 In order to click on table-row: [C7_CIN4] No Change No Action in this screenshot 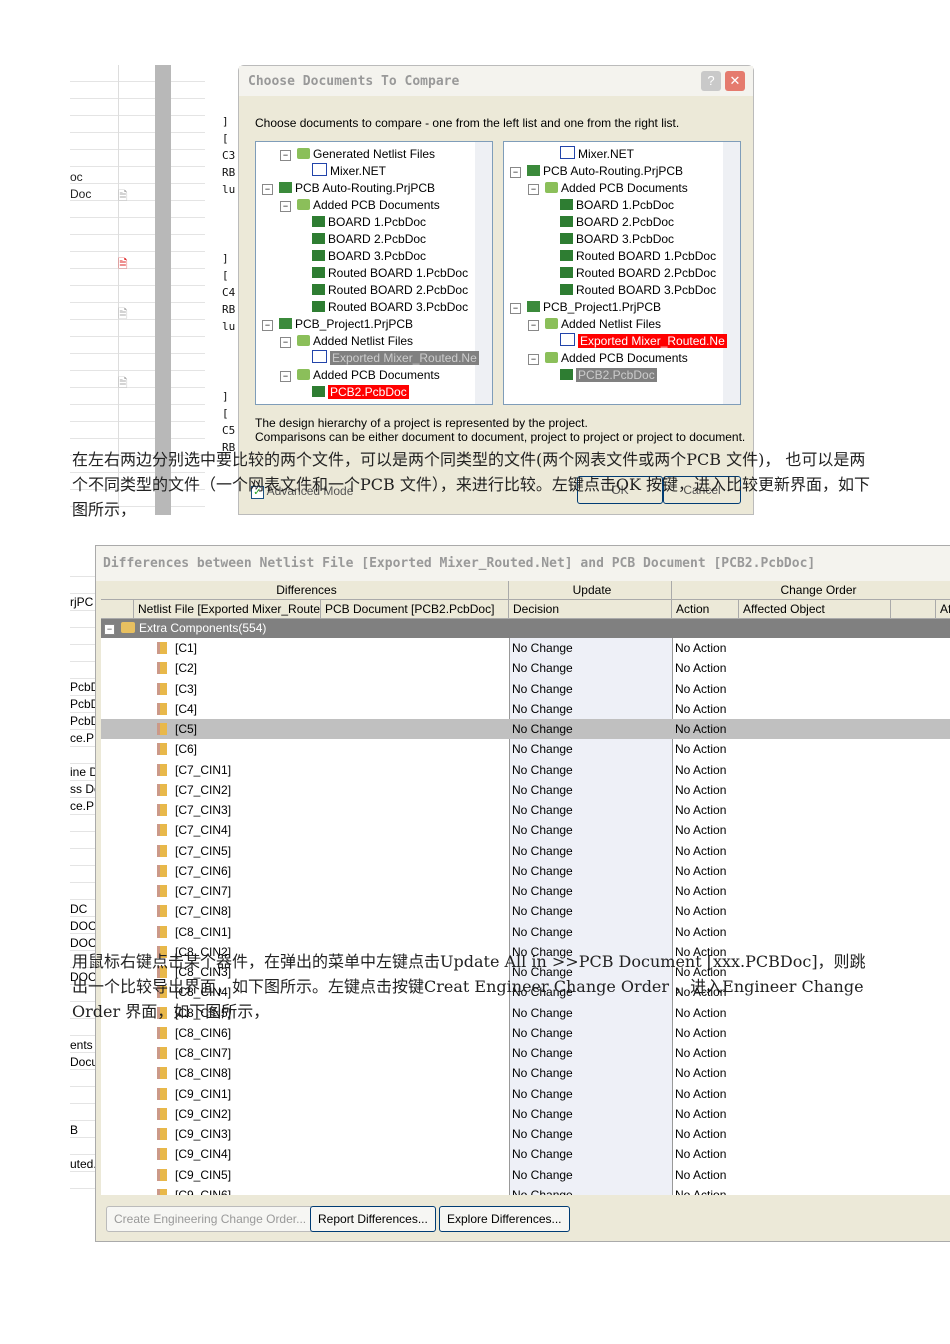, I will do `click(525, 830)`.